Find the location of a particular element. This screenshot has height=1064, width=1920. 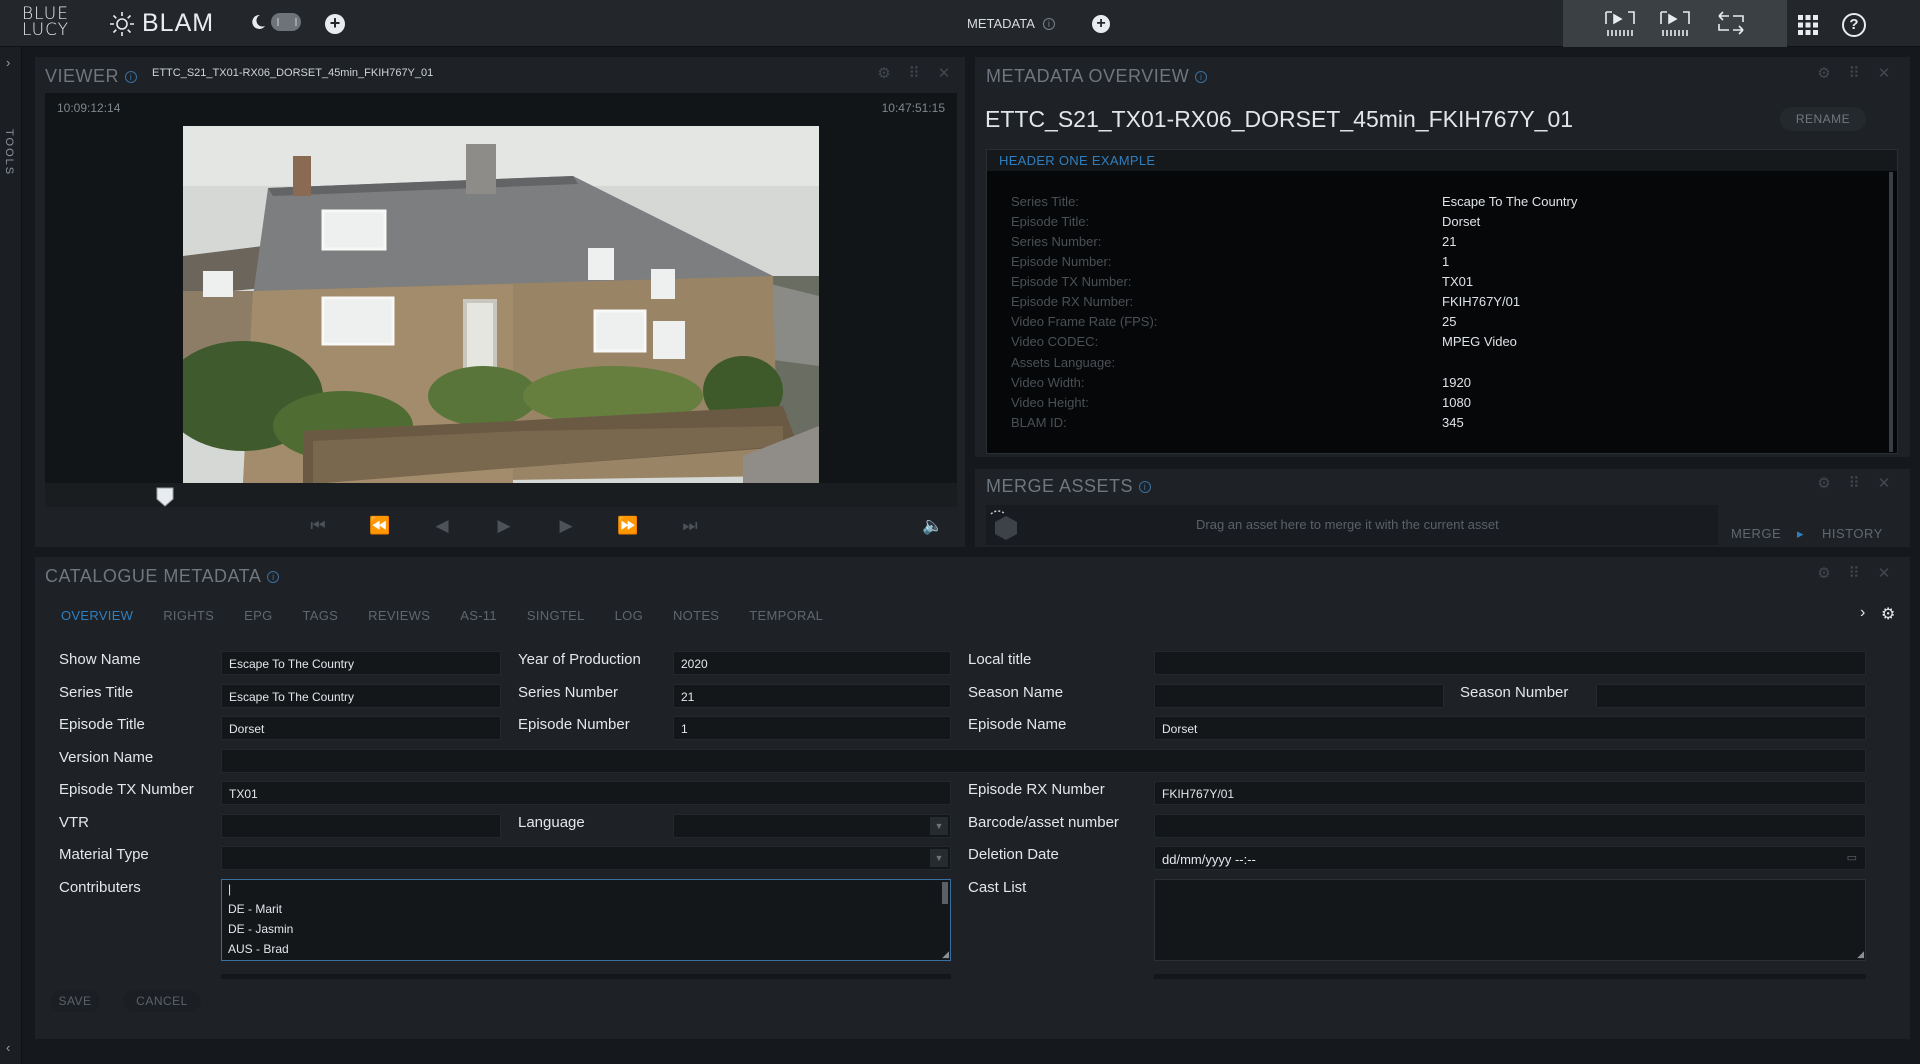

rename-button: RENAME is located at coordinates (1823, 119).